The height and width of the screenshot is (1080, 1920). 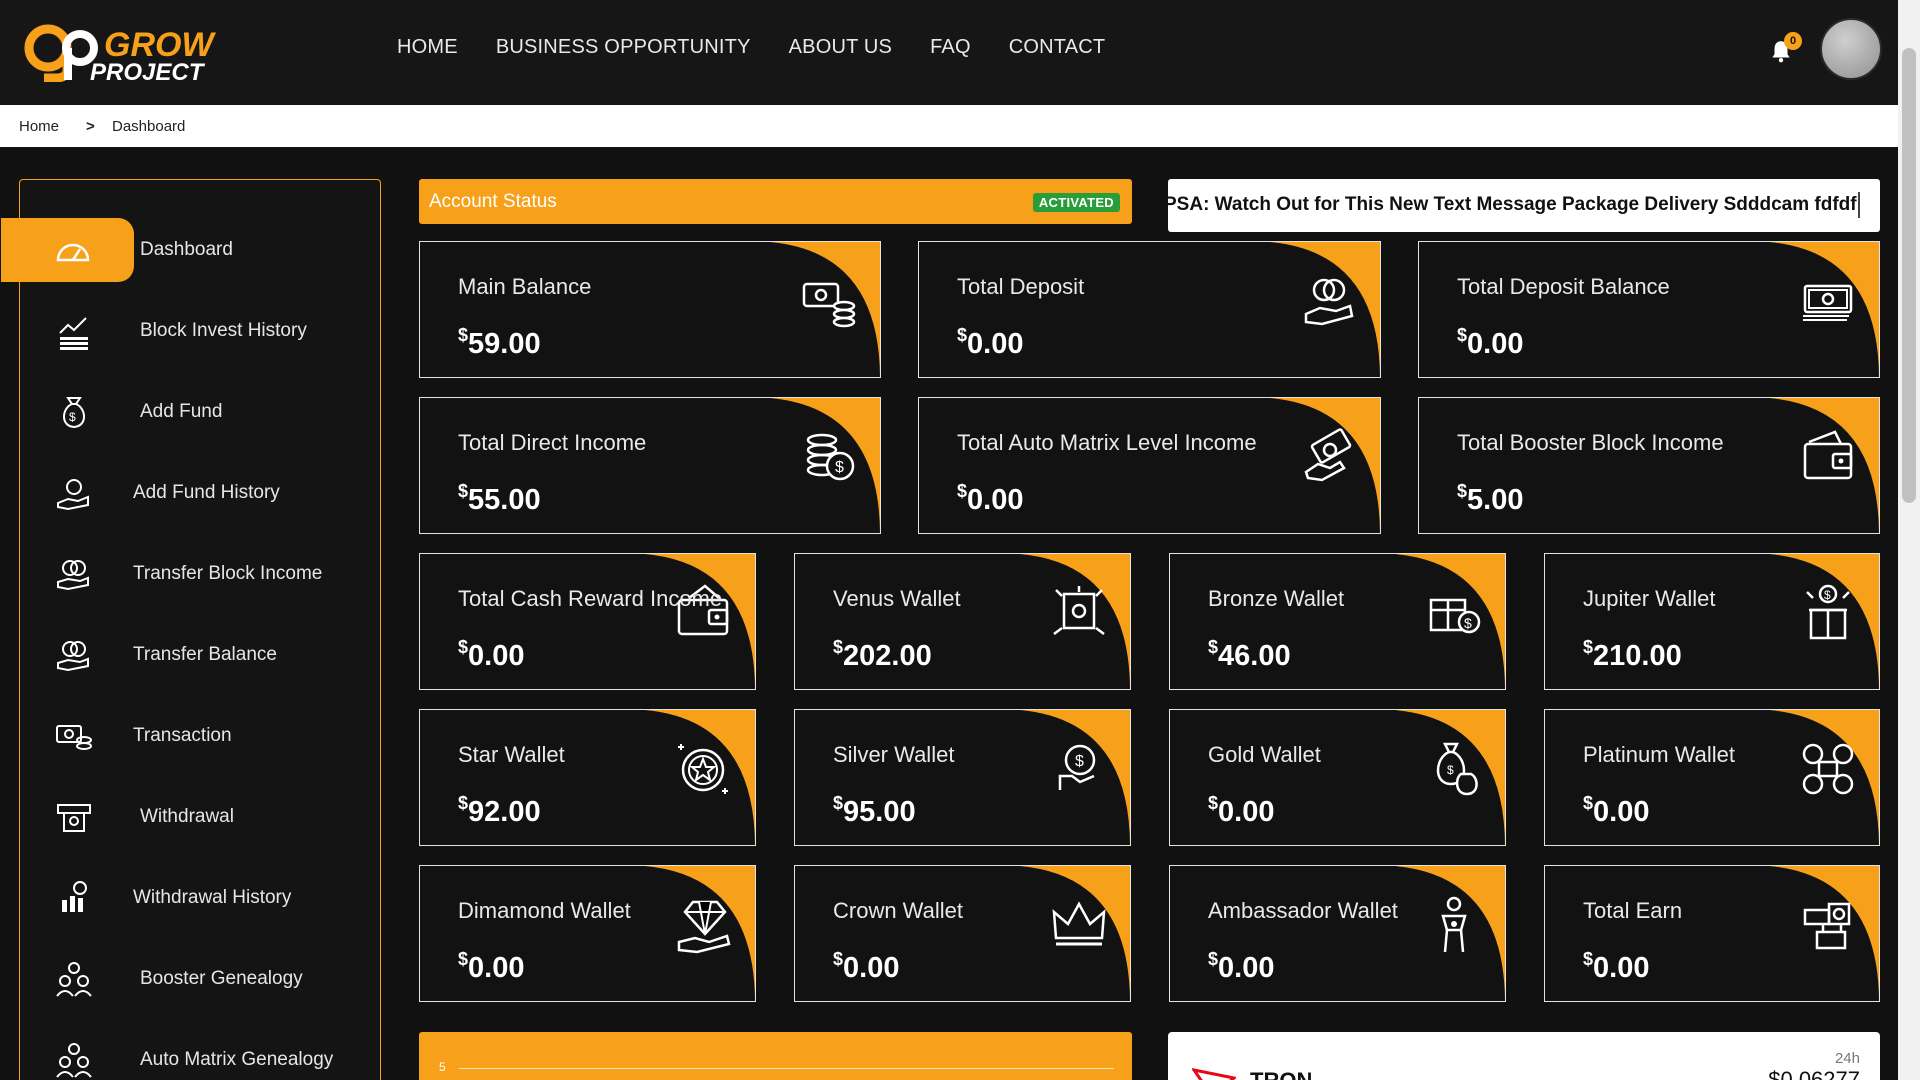 What do you see at coordinates (1828, 302) in the screenshot?
I see `banknote-stack-icon` at bounding box center [1828, 302].